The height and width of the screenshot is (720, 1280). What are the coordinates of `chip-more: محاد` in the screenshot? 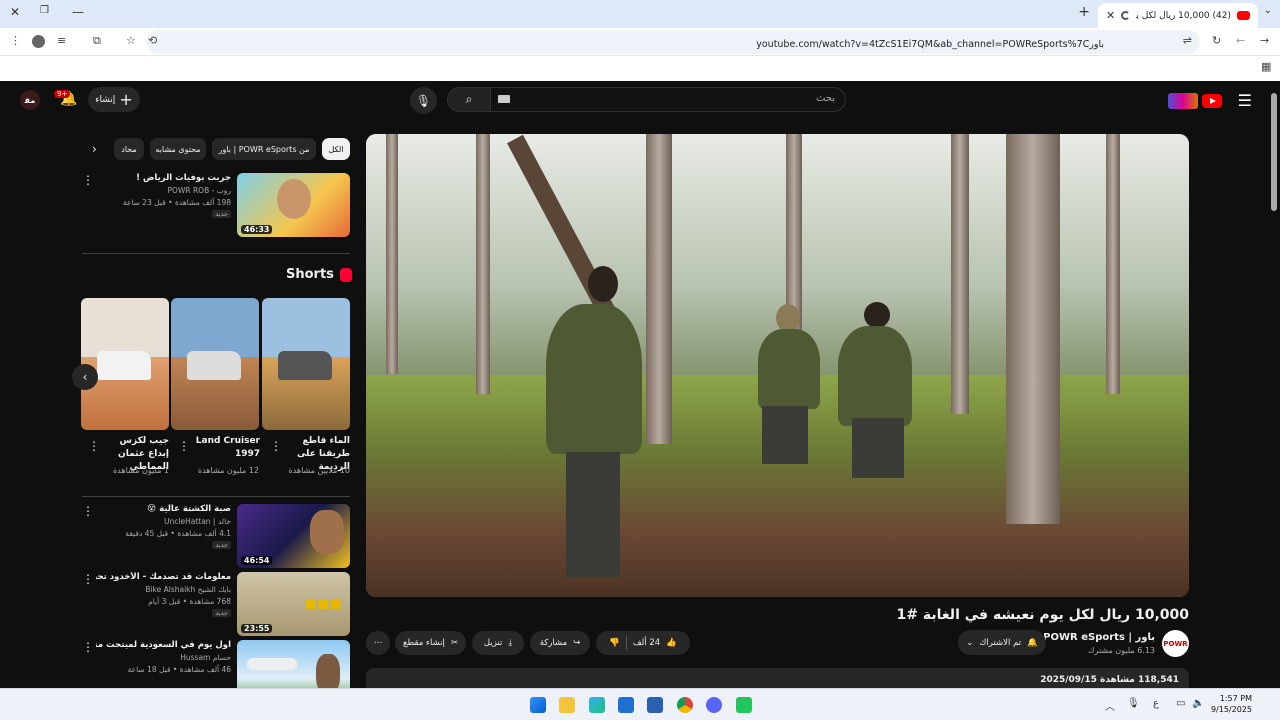 It's located at (129, 149).